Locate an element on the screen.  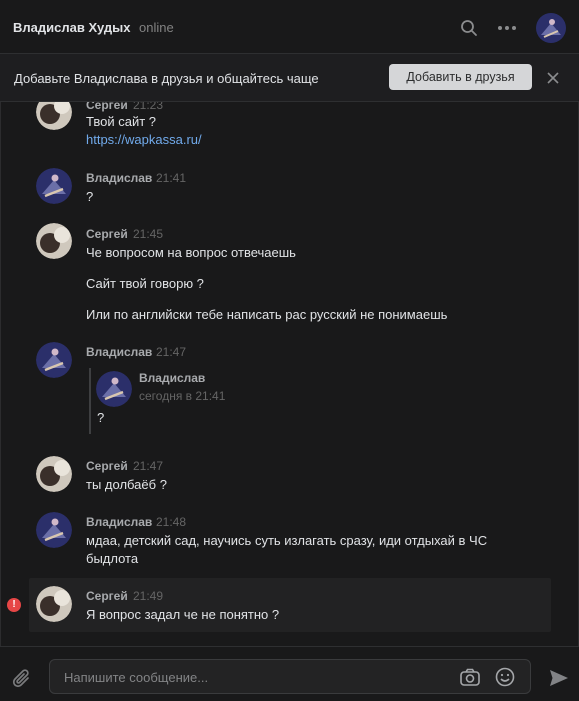
more-icon is located at coordinates (507, 28).